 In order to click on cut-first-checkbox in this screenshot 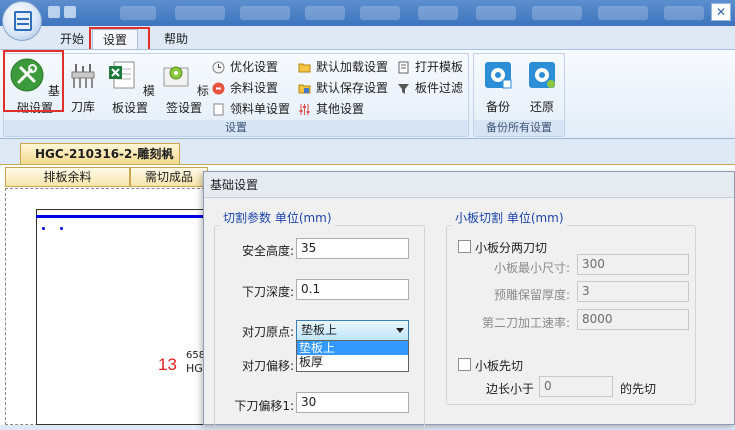, I will do `click(464, 364)`.